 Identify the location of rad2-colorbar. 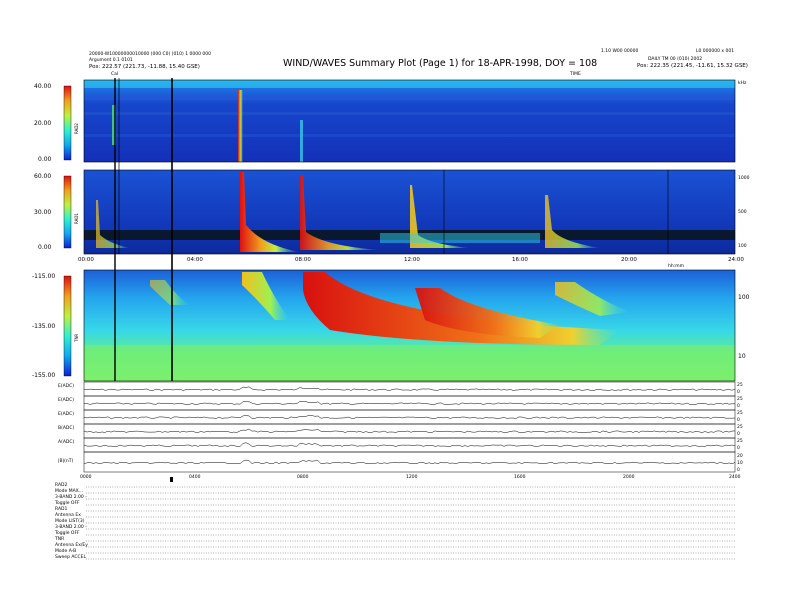
(67, 123).